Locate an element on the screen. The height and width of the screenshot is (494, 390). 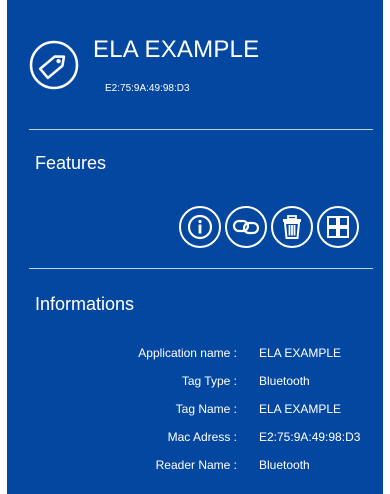
link-icon is located at coordinates (246, 227).